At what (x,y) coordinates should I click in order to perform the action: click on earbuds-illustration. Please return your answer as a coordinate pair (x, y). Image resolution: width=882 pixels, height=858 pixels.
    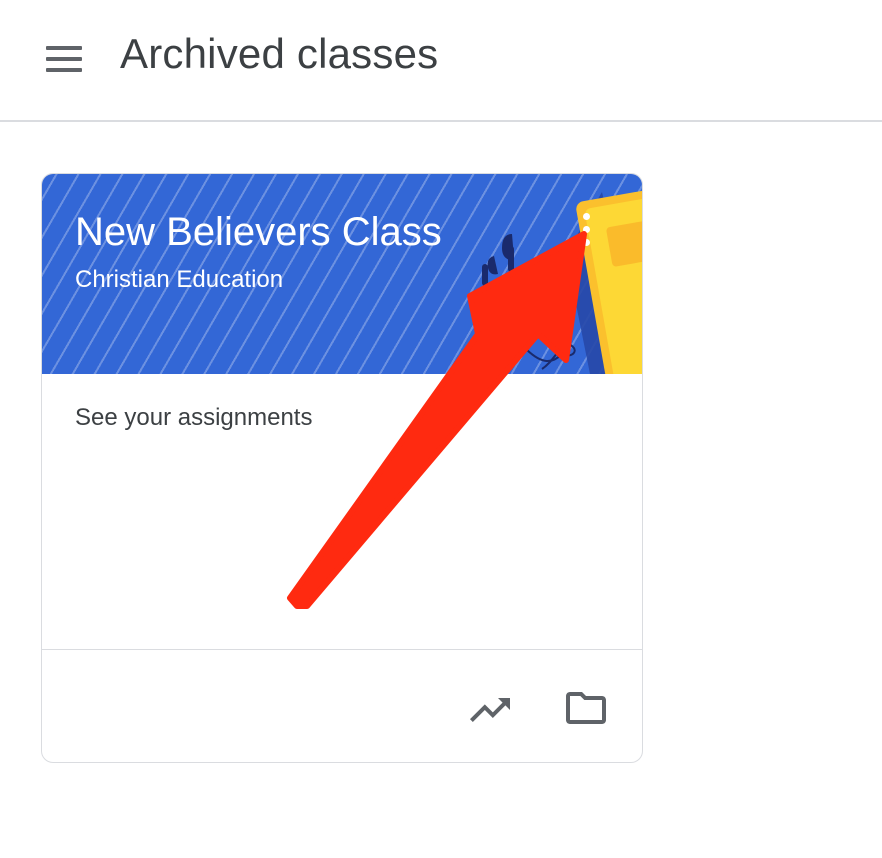
    Looking at the image, I should click on (529, 302).